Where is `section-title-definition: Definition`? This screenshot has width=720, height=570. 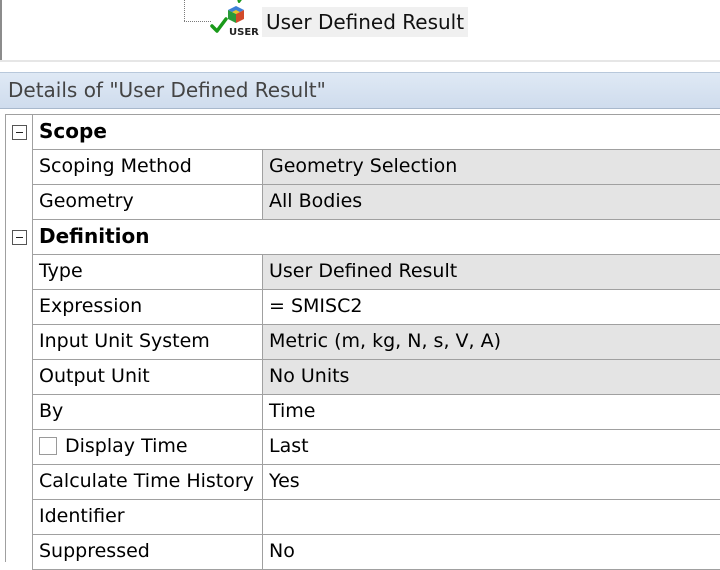 section-title-definition: Definition is located at coordinates (376, 237).